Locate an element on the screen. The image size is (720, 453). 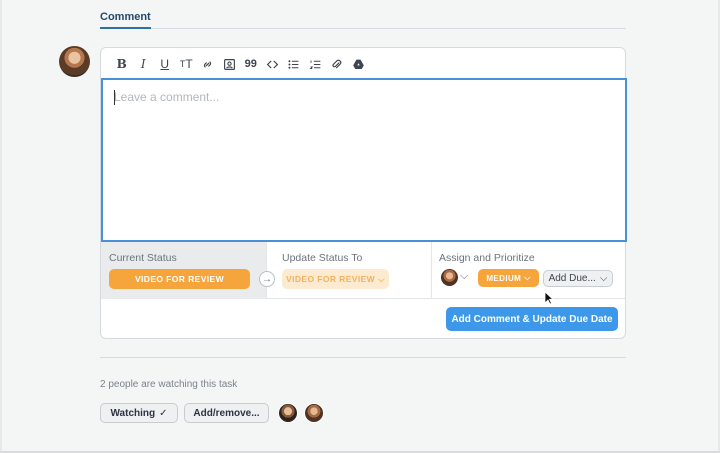
priority-dropdown: MEDIUM ⌵ is located at coordinates (508, 278).